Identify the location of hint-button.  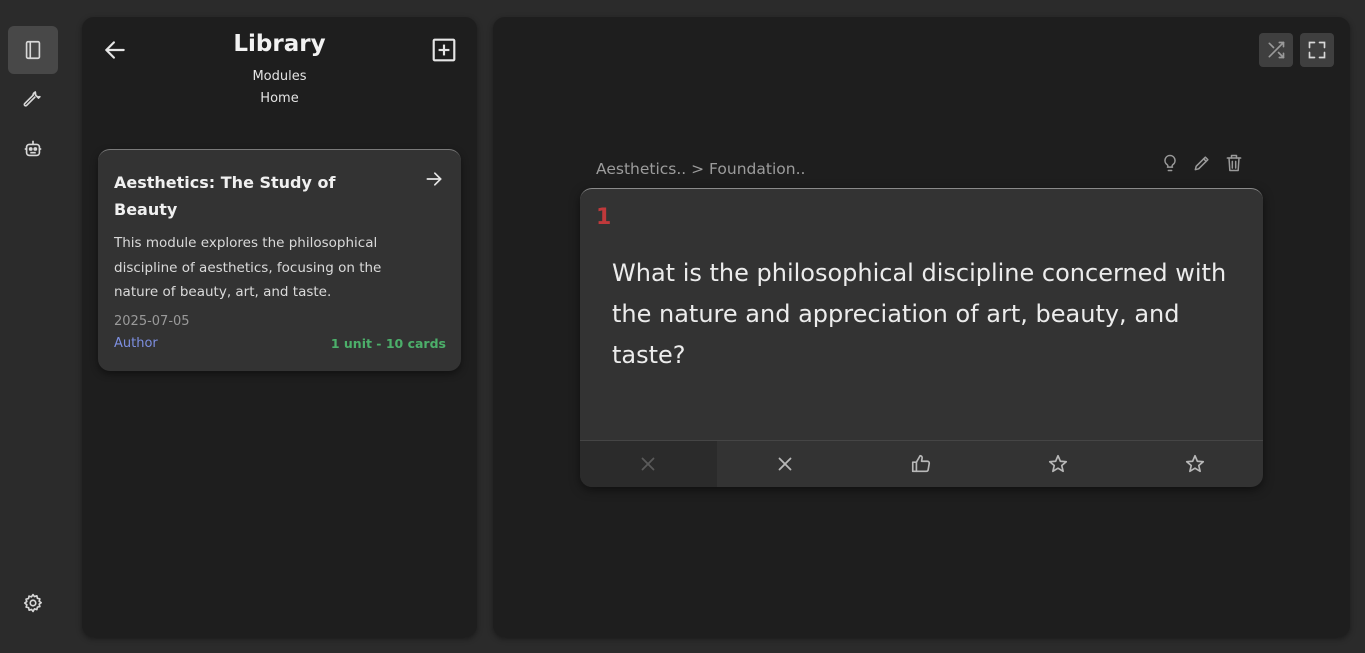
(1170, 163).